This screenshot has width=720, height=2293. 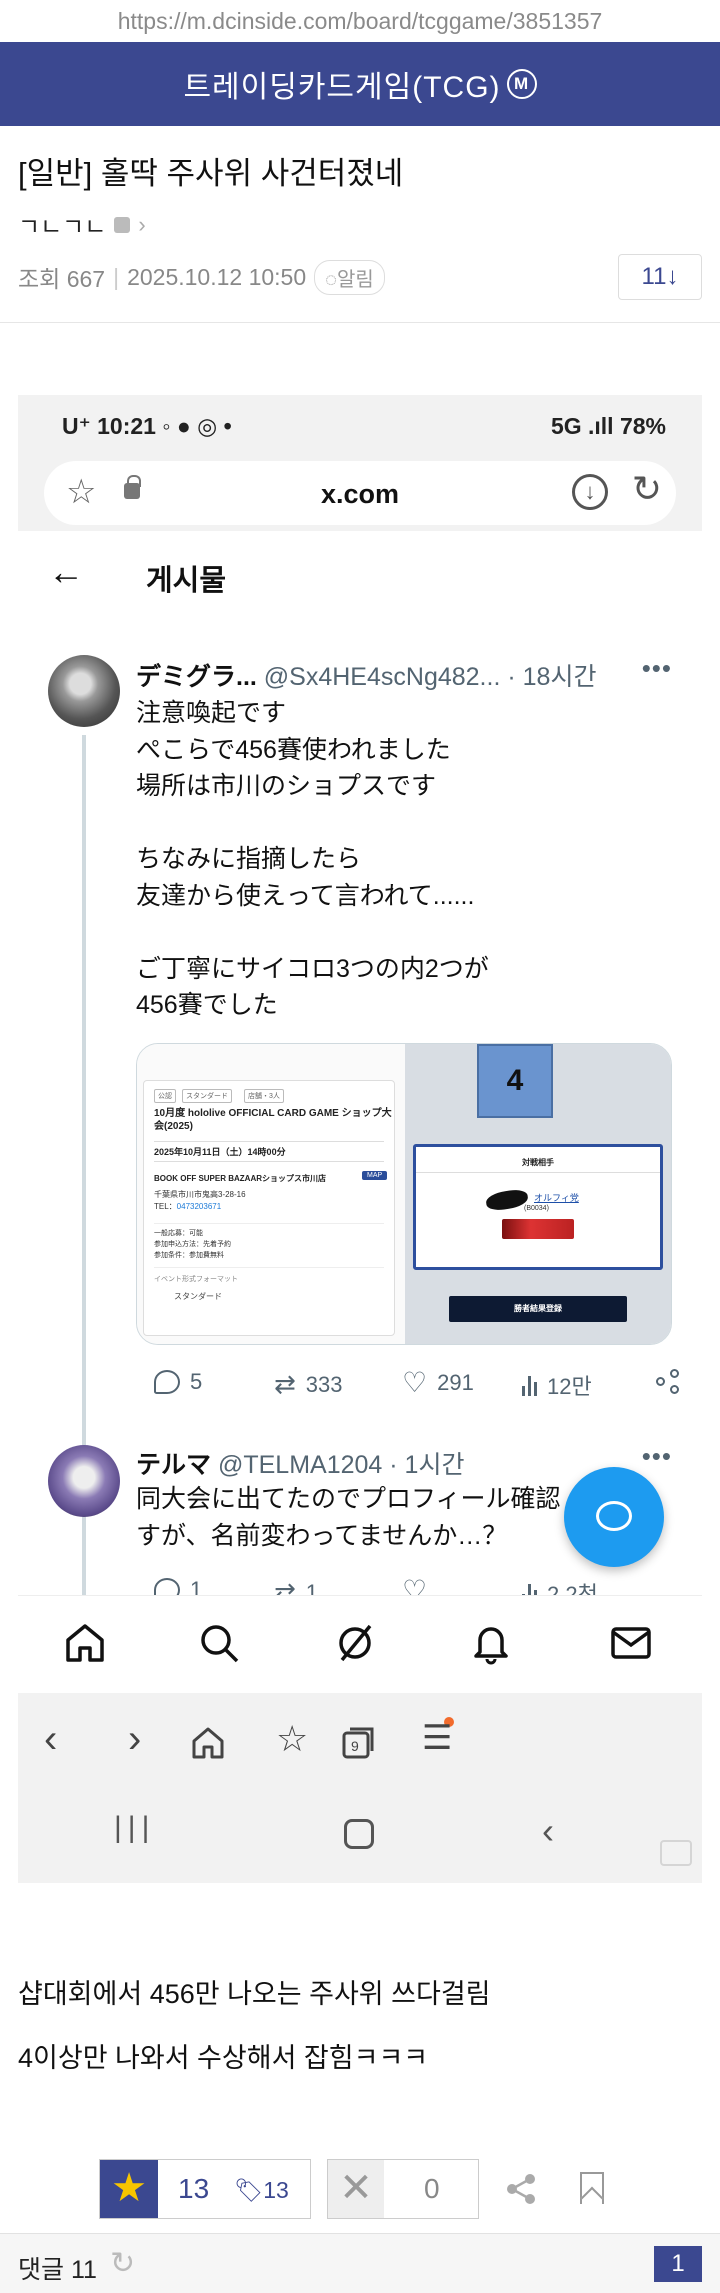 I want to click on member-level-icon, so click(x=122, y=224).